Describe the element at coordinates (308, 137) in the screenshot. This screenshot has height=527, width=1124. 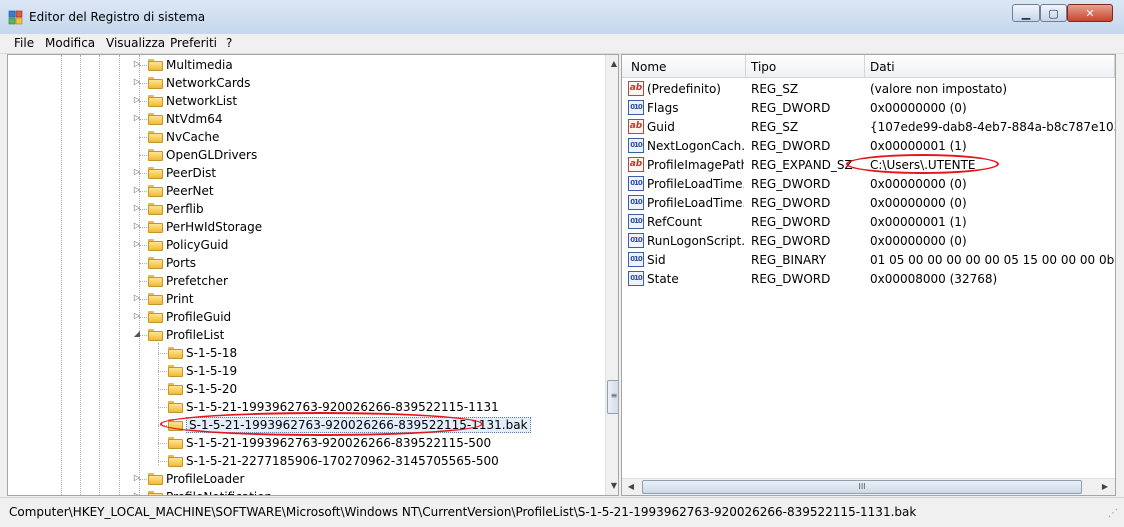
I see `tree-item: NvCache` at that location.